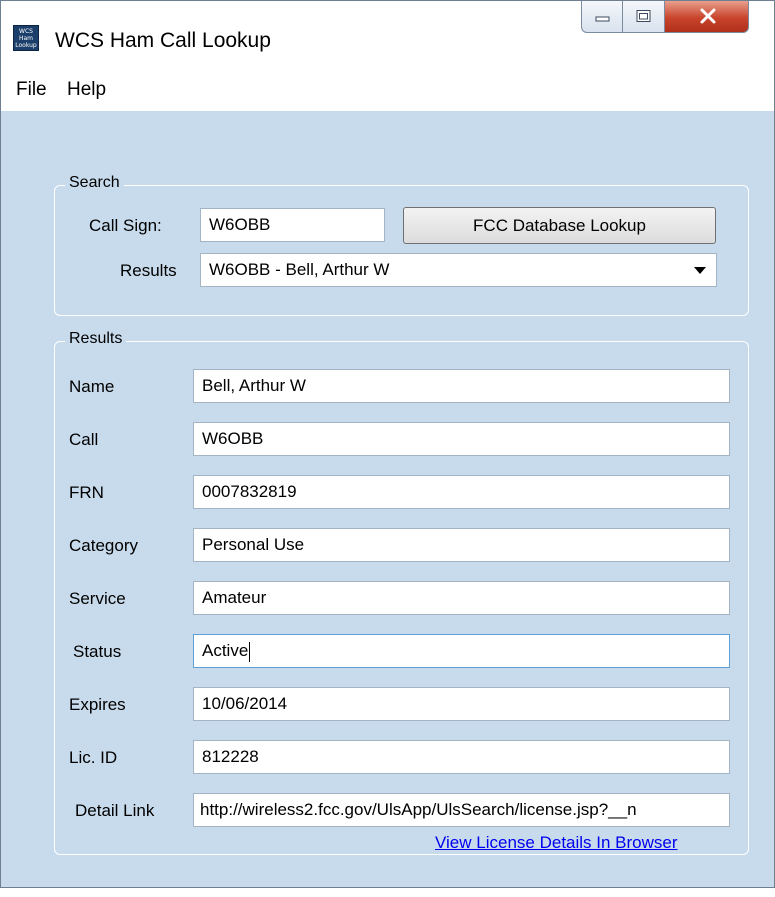 The image size is (775, 897). What do you see at coordinates (94, 183) in the screenshot?
I see `search-legend: Search` at bounding box center [94, 183].